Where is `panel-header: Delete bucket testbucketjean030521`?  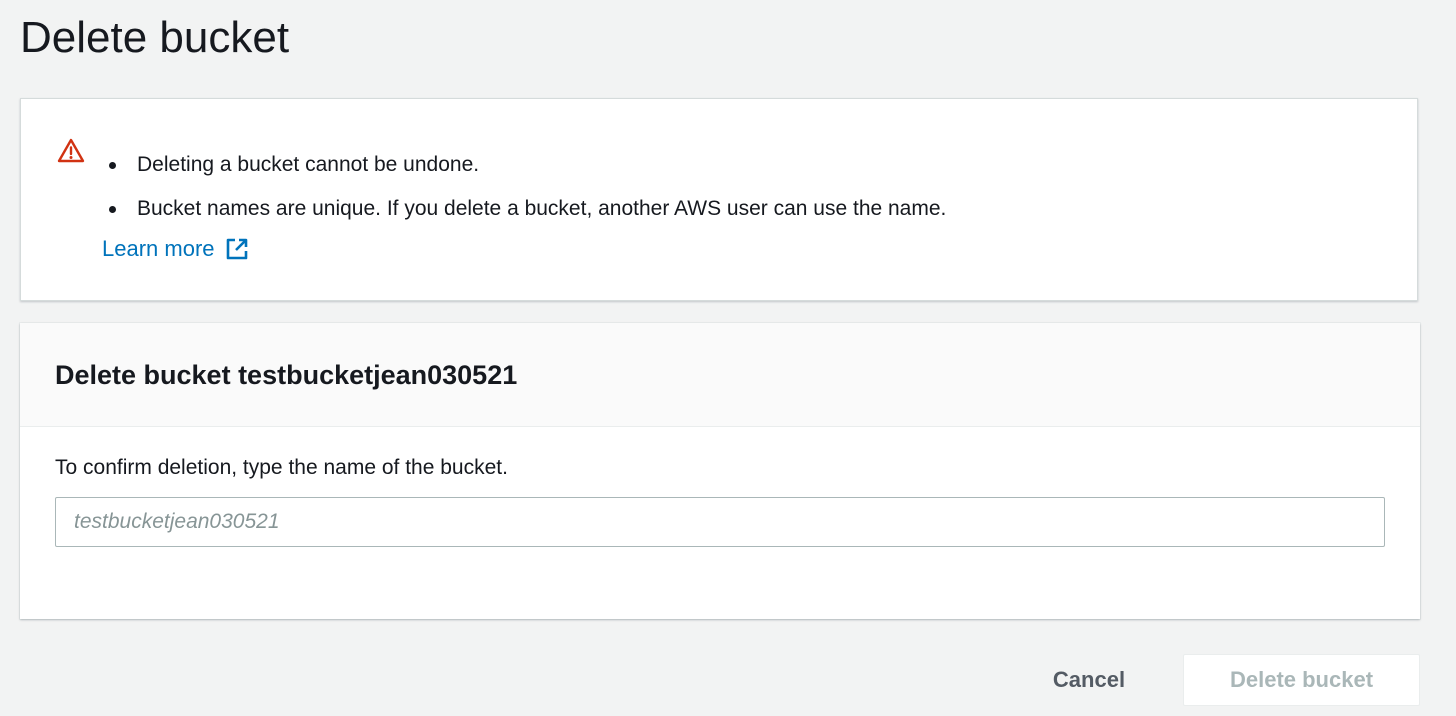
panel-header: Delete bucket testbucketjean030521 is located at coordinates (720, 375).